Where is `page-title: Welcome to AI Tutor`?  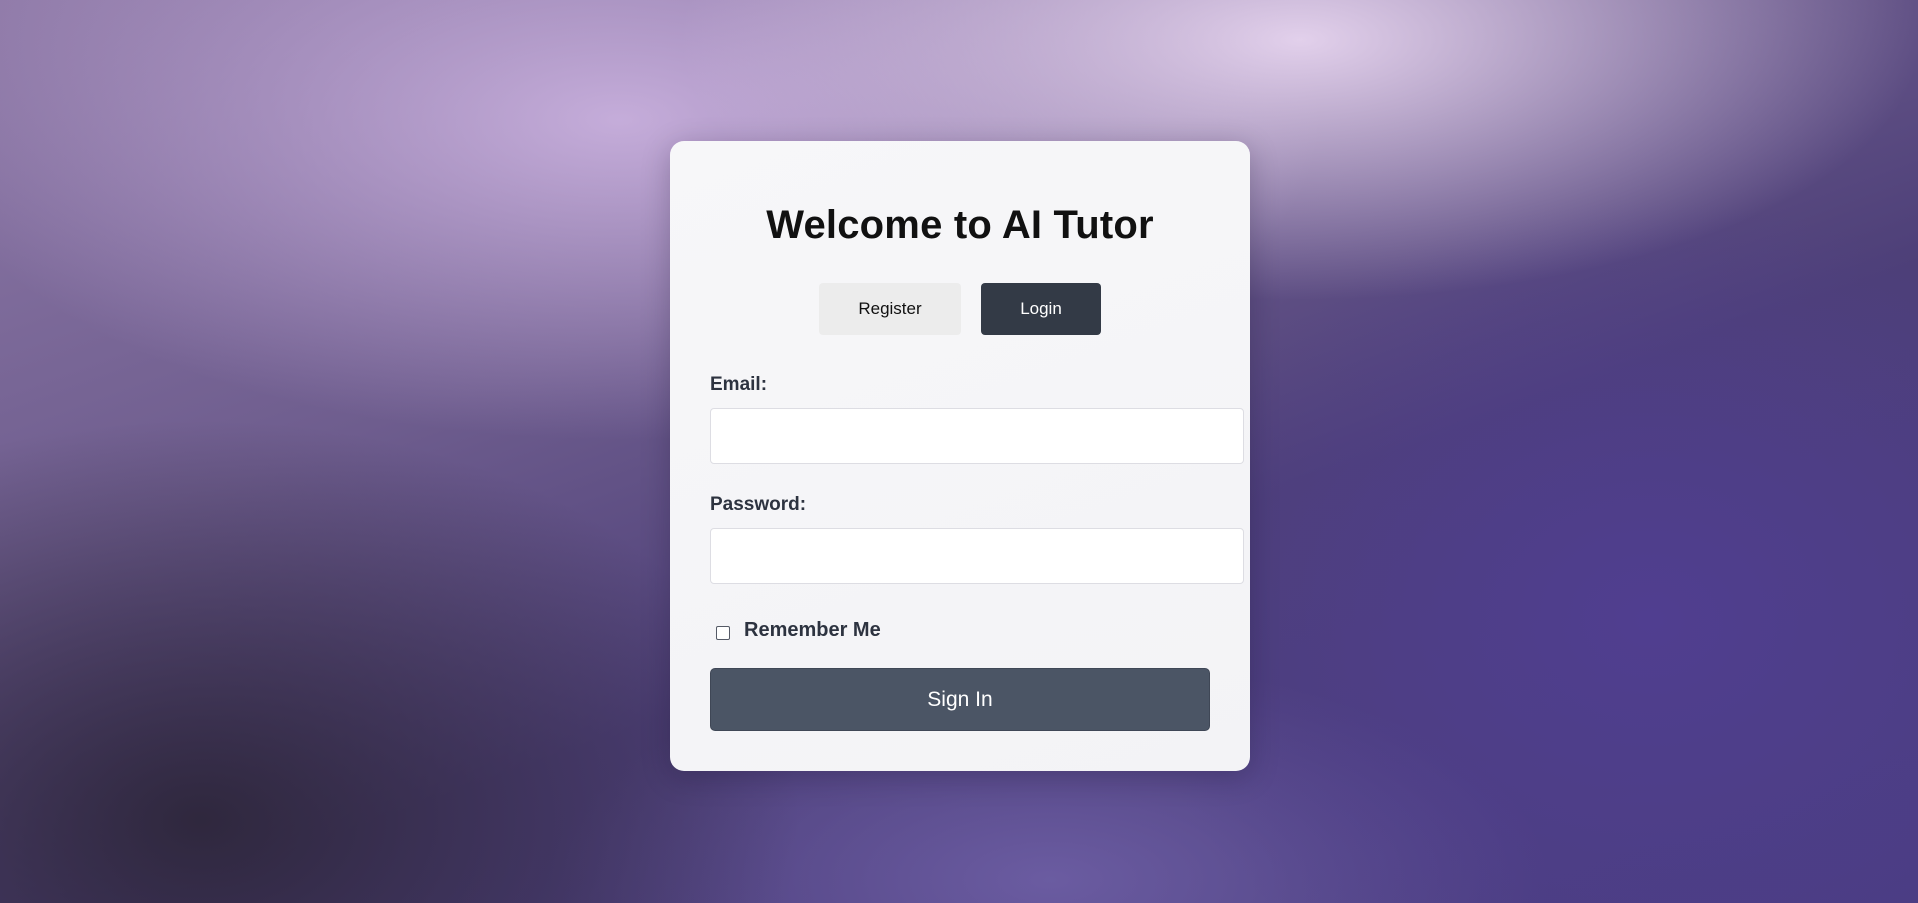
page-title: Welcome to AI Tutor is located at coordinates (960, 225).